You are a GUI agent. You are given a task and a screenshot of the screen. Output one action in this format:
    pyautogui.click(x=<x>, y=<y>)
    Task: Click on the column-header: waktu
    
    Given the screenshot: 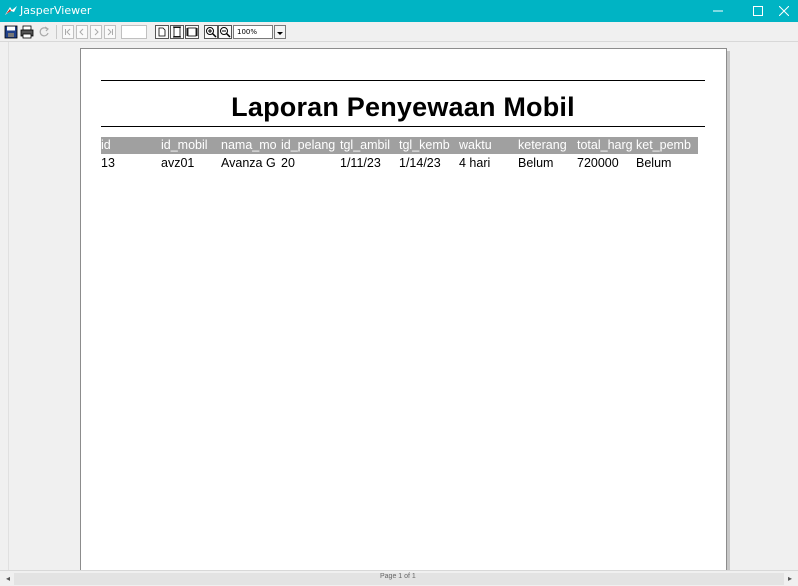 What is the action you would take?
    pyautogui.click(x=475, y=145)
    